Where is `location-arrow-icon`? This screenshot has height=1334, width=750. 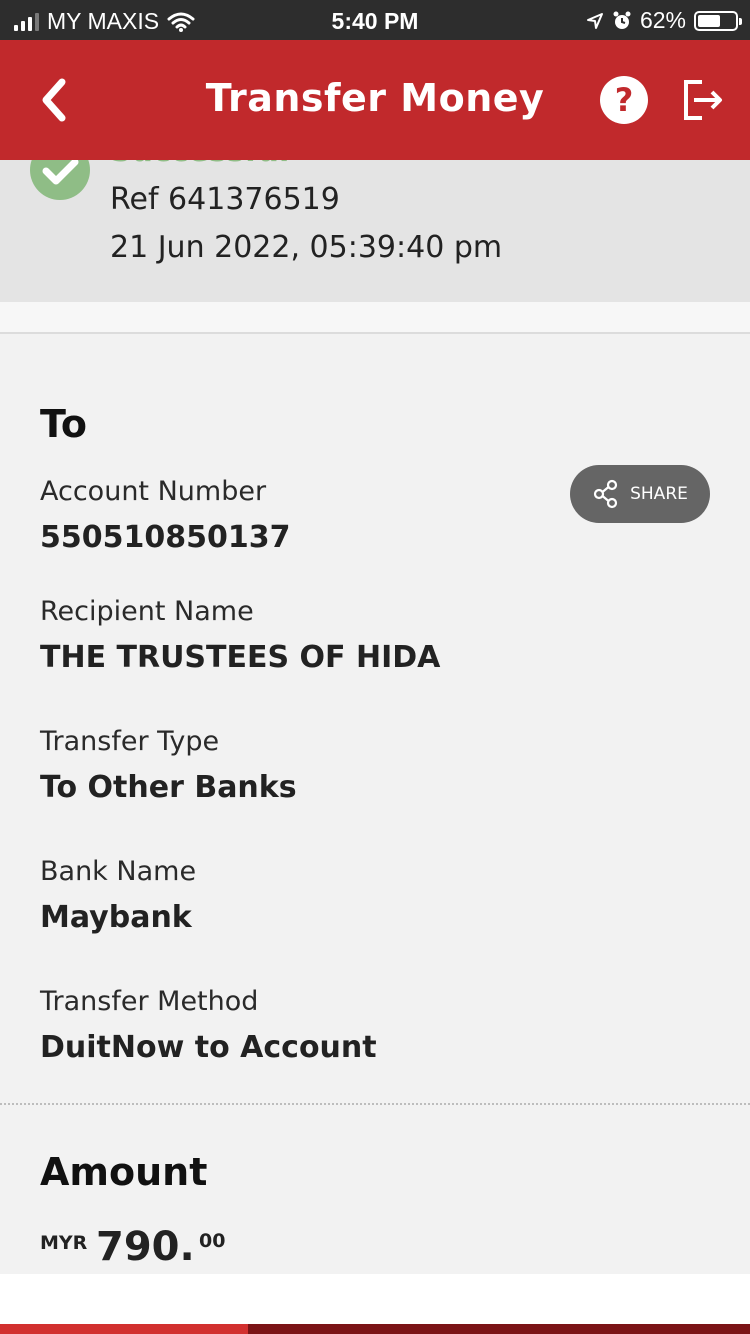
location-arrow-icon is located at coordinates (594, 20).